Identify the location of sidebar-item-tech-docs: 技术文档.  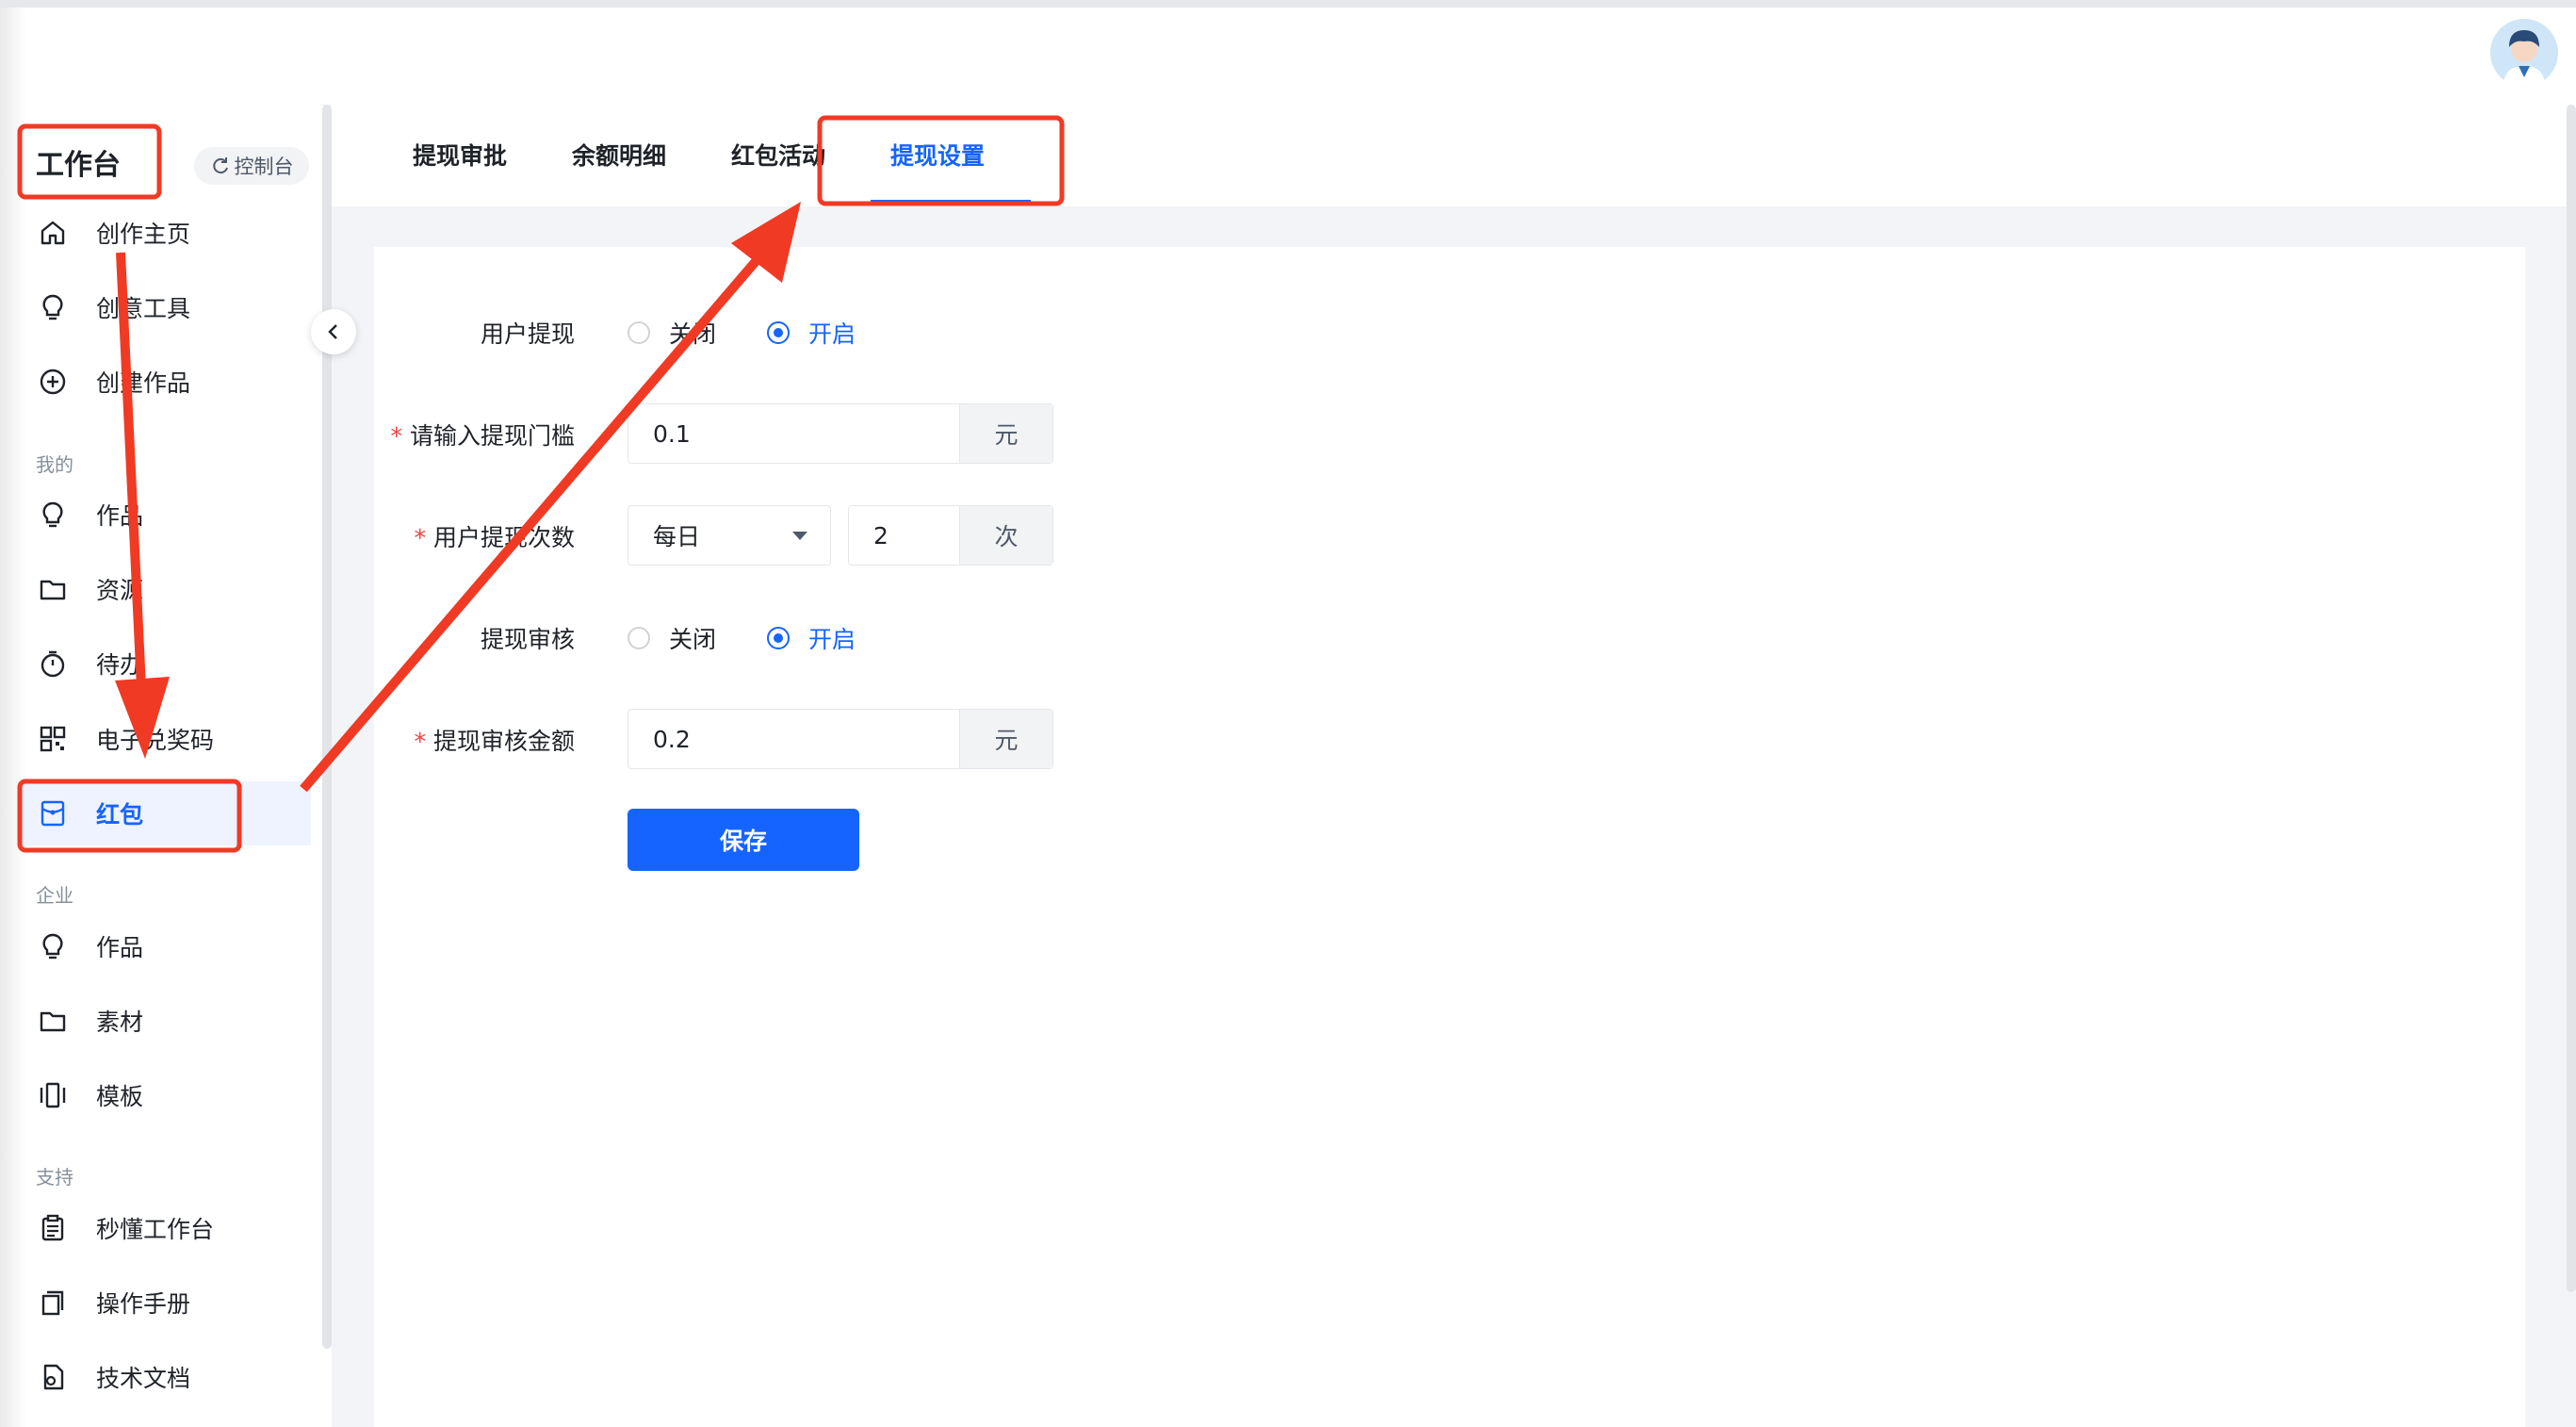
(165, 1377).